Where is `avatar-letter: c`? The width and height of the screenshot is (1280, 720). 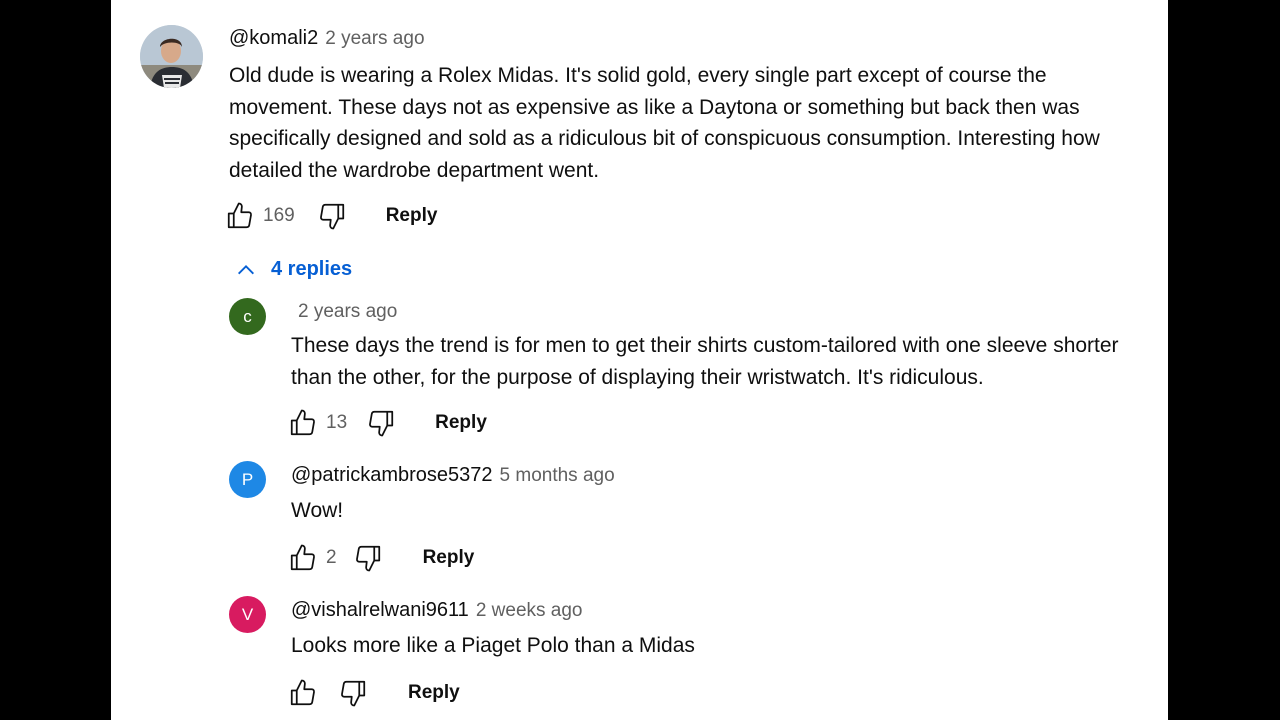 avatar-letter: c is located at coordinates (247, 316).